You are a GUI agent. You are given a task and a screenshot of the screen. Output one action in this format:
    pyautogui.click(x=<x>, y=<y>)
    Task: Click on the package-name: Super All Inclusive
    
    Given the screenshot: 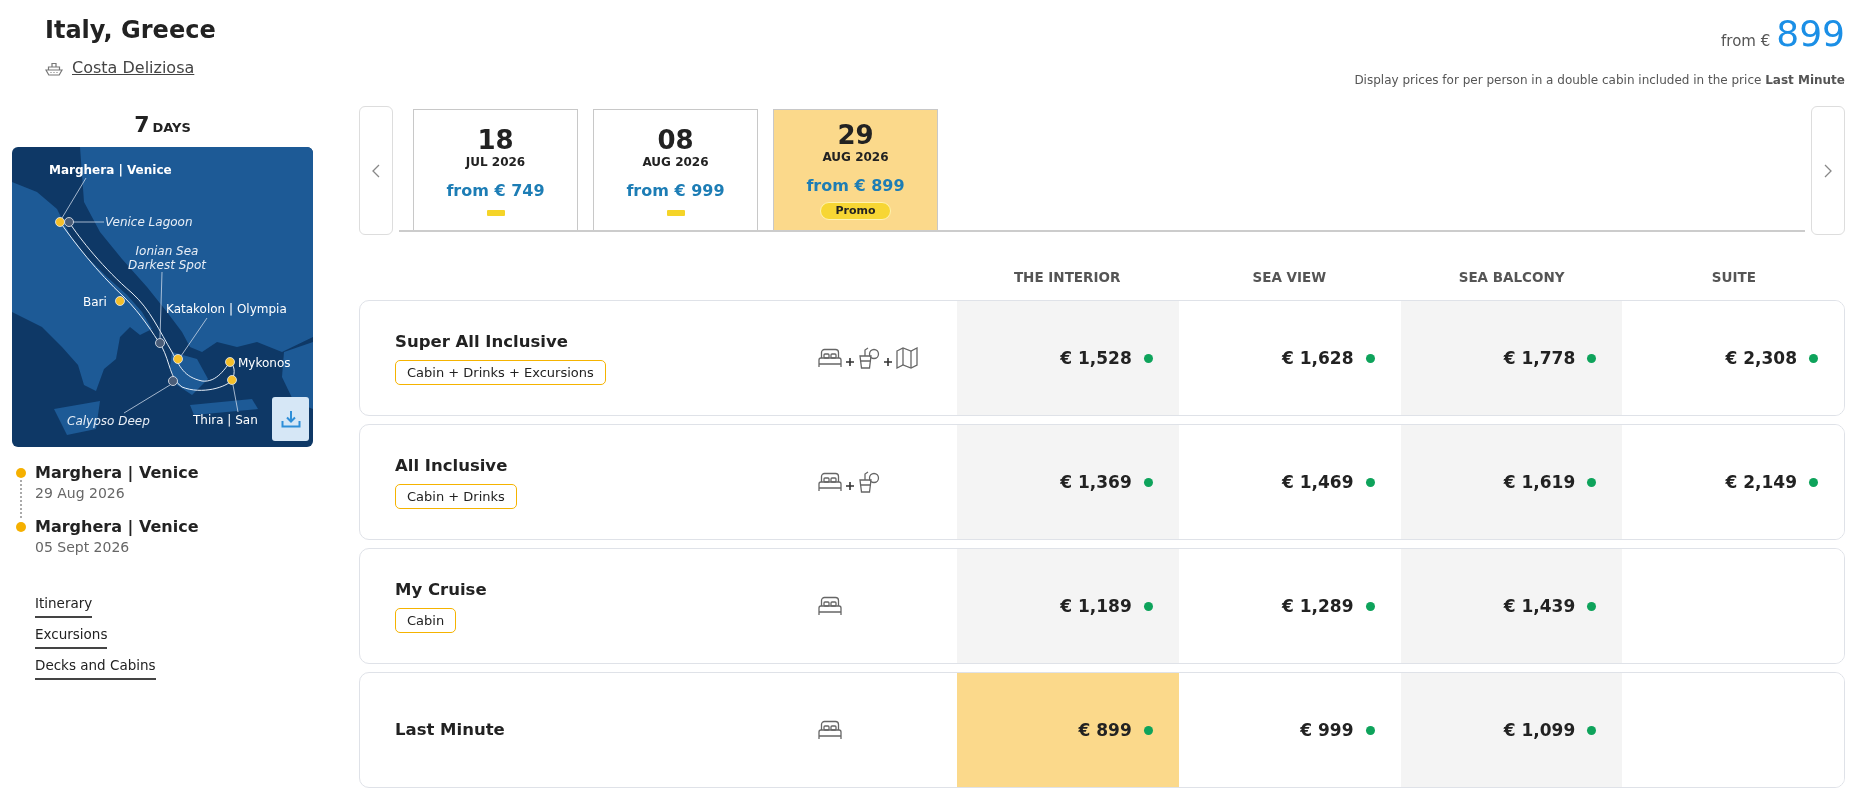 What is the action you would take?
    pyautogui.click(x=481, y=341)
    